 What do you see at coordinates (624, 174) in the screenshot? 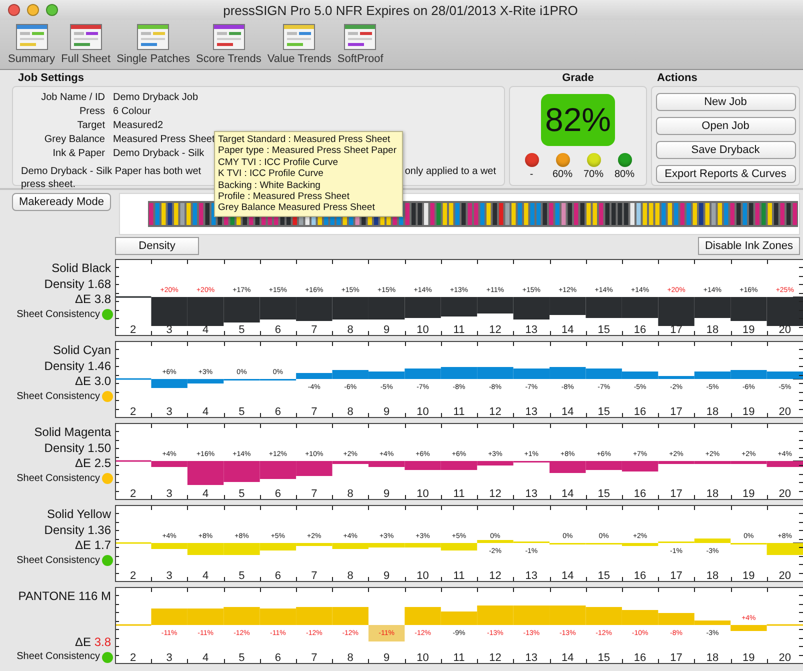
I see `threshold-label: 80%` at bounding box center [624, 174].